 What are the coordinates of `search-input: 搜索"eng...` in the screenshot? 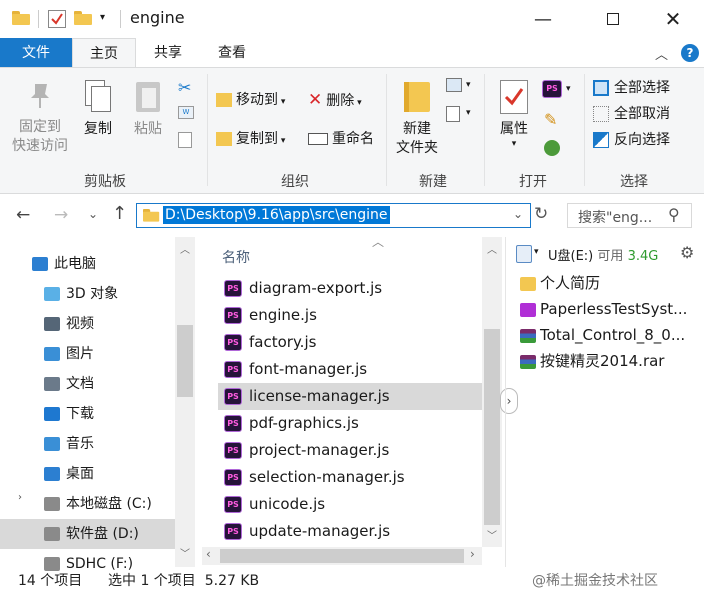 It's located at (615, 217).